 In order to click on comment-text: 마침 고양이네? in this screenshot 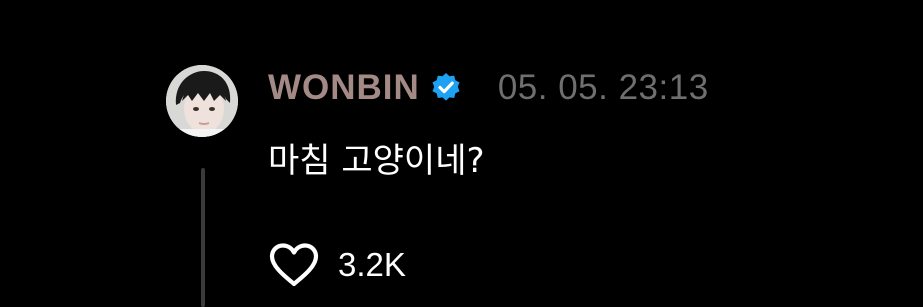, I will do `click(376, 161)`.